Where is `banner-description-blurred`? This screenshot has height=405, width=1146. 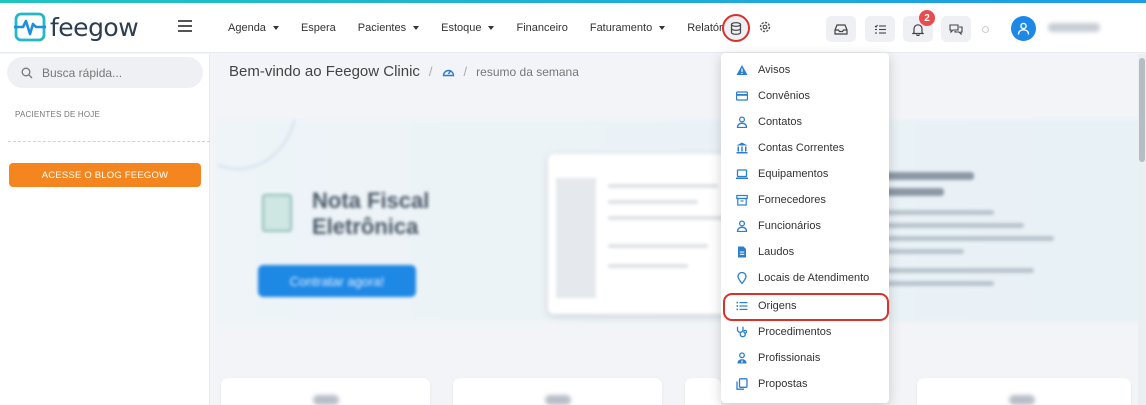 banner-description-blurred is located at coordinates (969, 233).